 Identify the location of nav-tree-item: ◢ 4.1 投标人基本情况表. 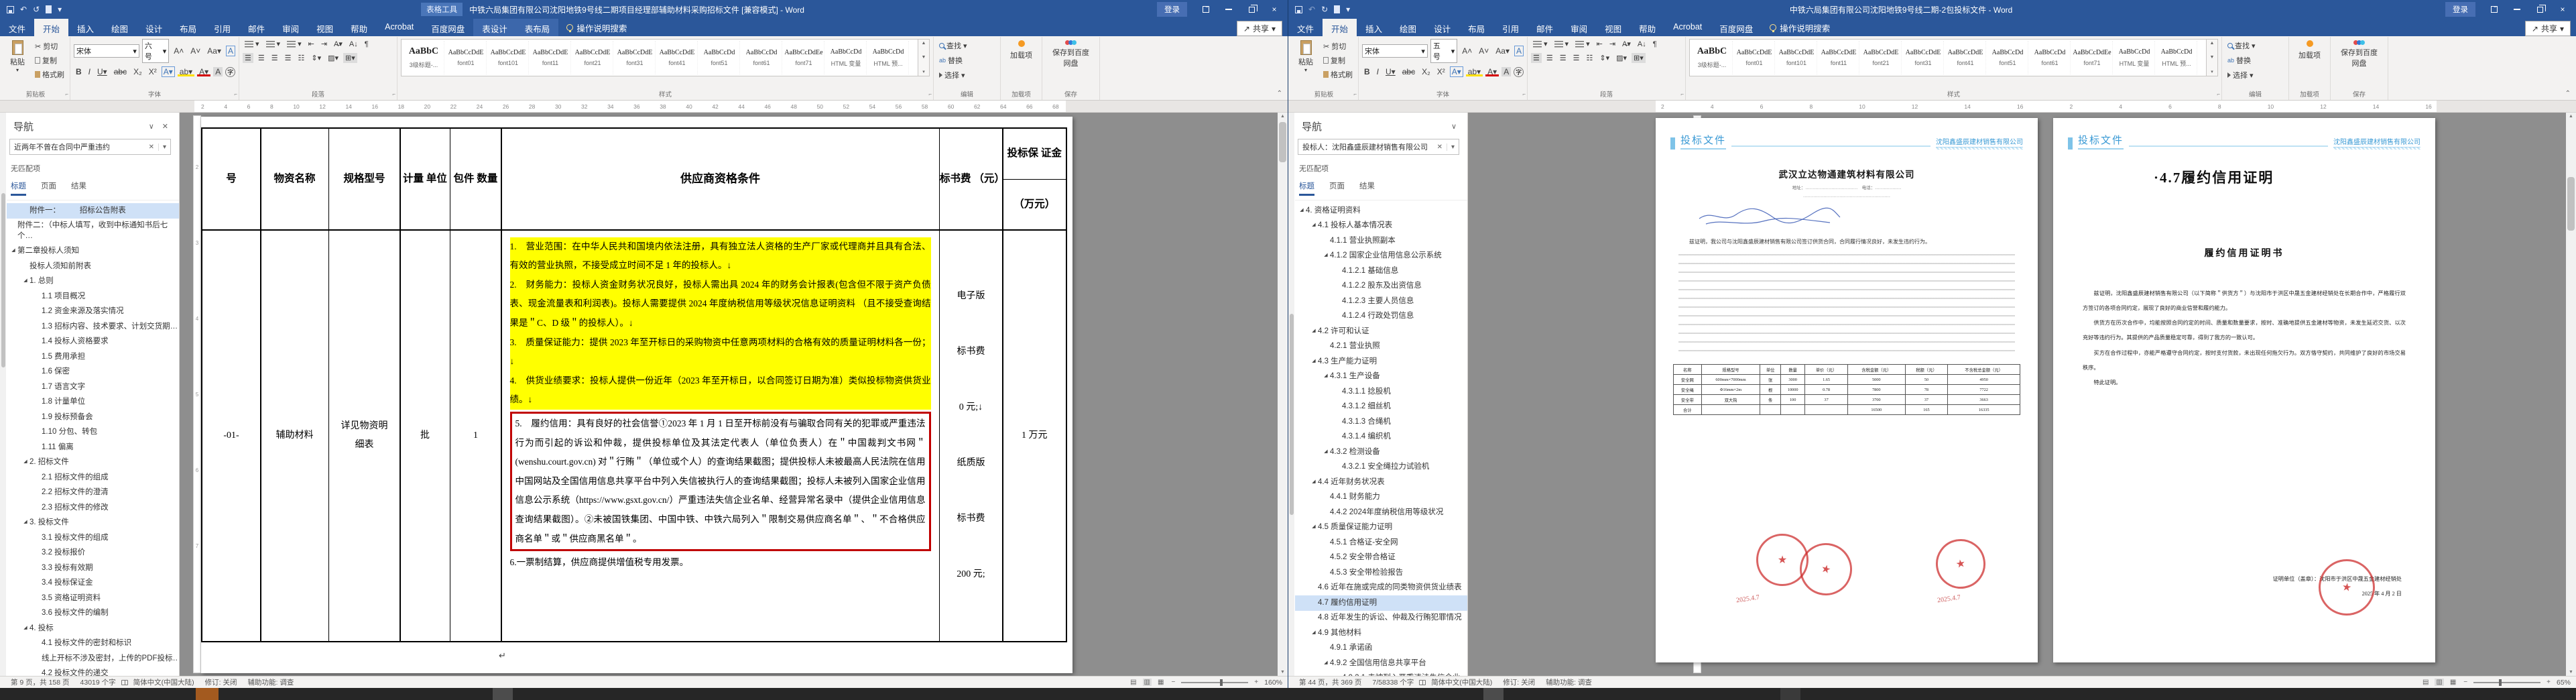
(1381, 226).